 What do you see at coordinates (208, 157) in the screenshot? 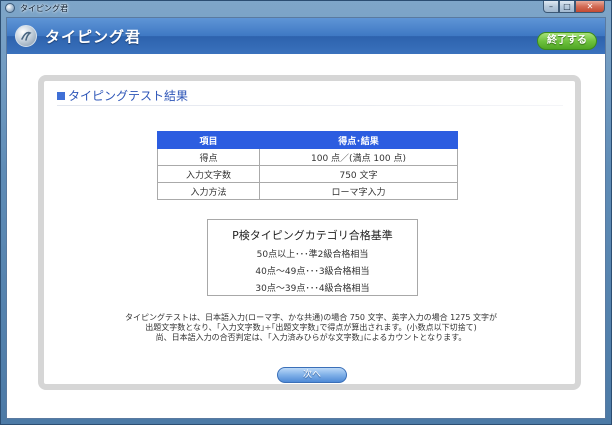
I see `row-label: 得点` at bounding box center [208, 157].